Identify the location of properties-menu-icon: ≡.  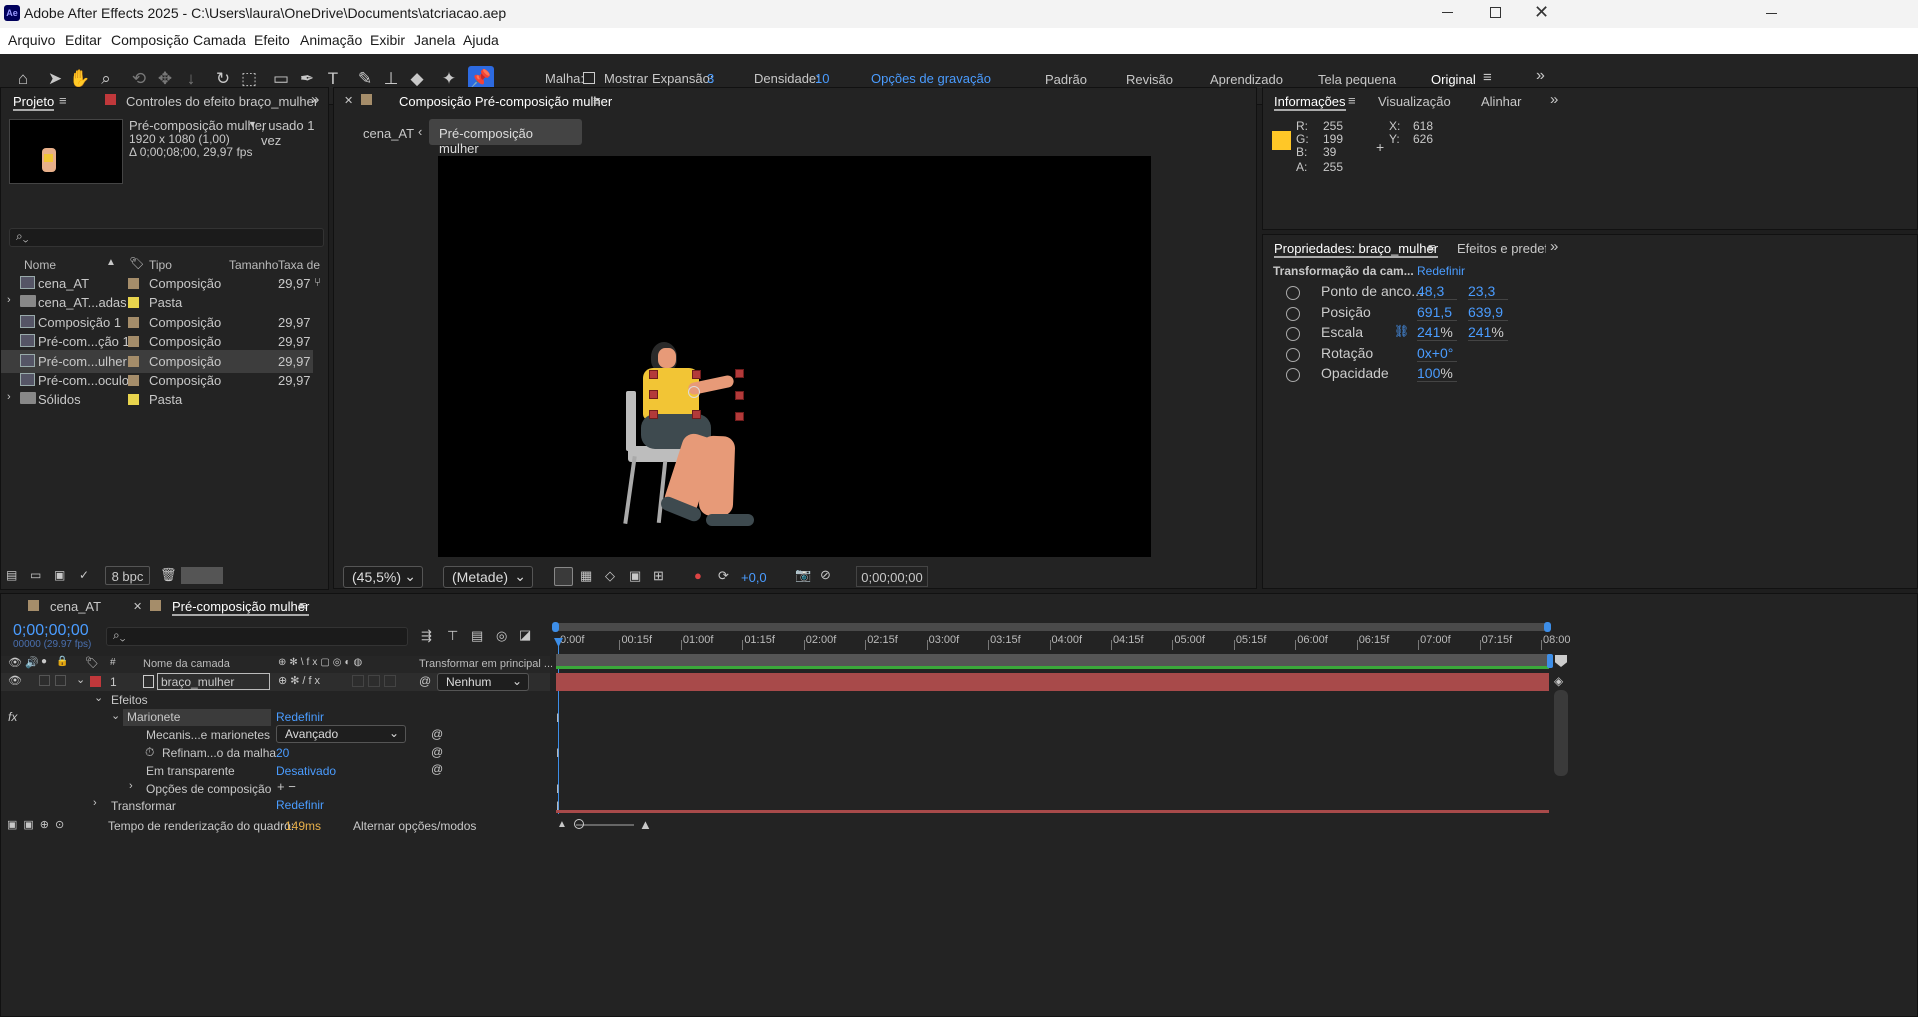
(1432, 247).